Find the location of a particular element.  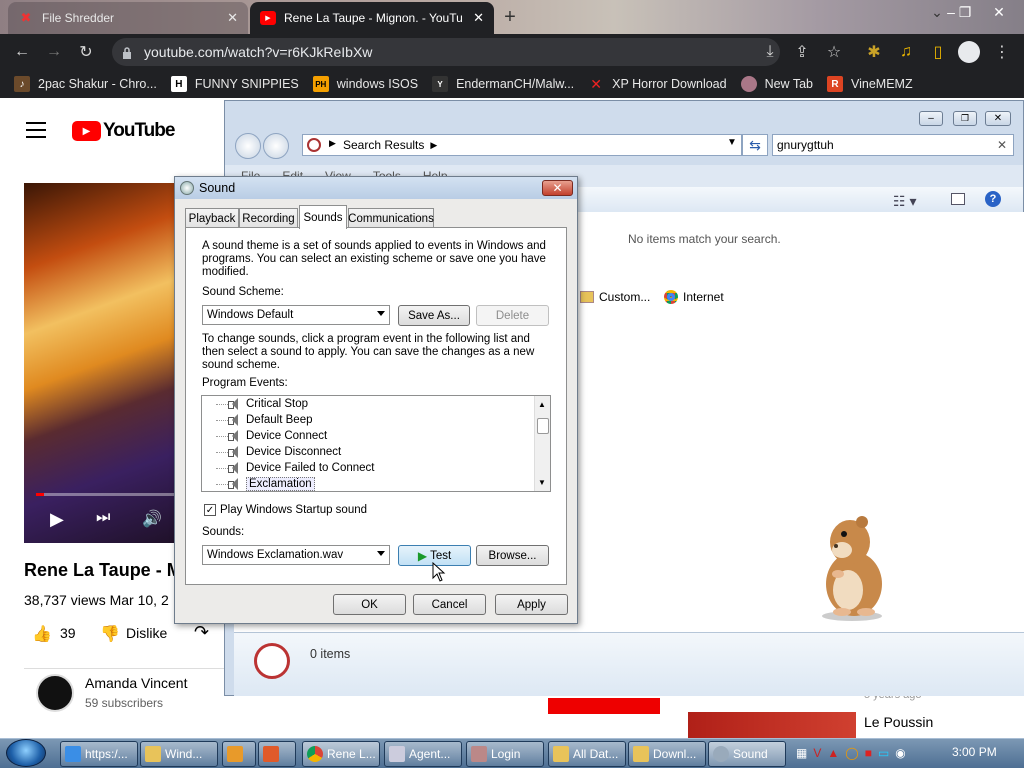

bookmark-windows-isos: PH windows ISOS is located at coordinates (365, 84).